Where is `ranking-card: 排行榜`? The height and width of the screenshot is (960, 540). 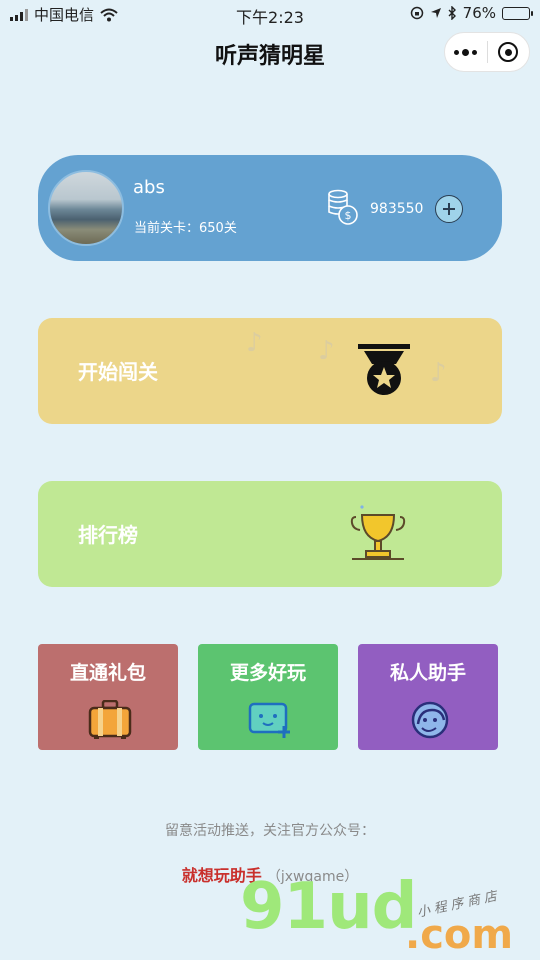 ranking-card: 排行榜 is located at coordinates (270, 534).